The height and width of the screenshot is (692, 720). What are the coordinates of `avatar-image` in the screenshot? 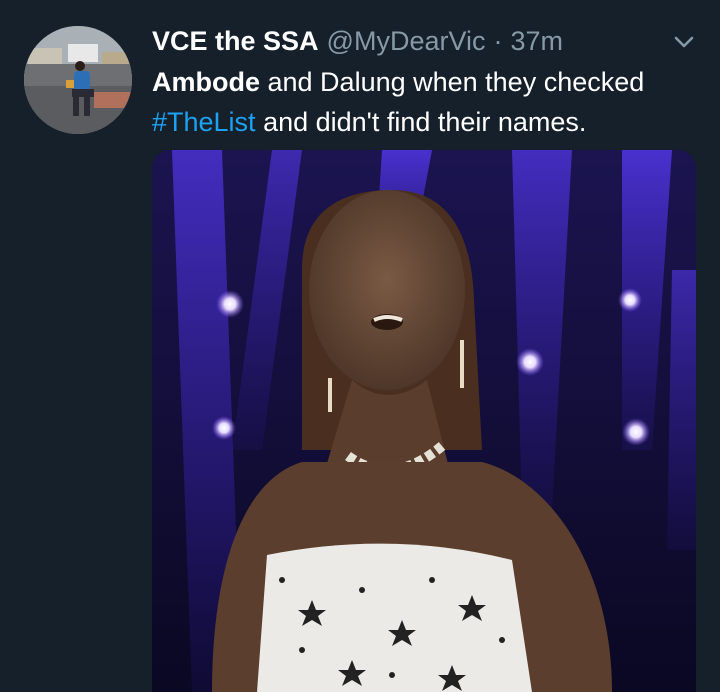 It's located at (78, 80).